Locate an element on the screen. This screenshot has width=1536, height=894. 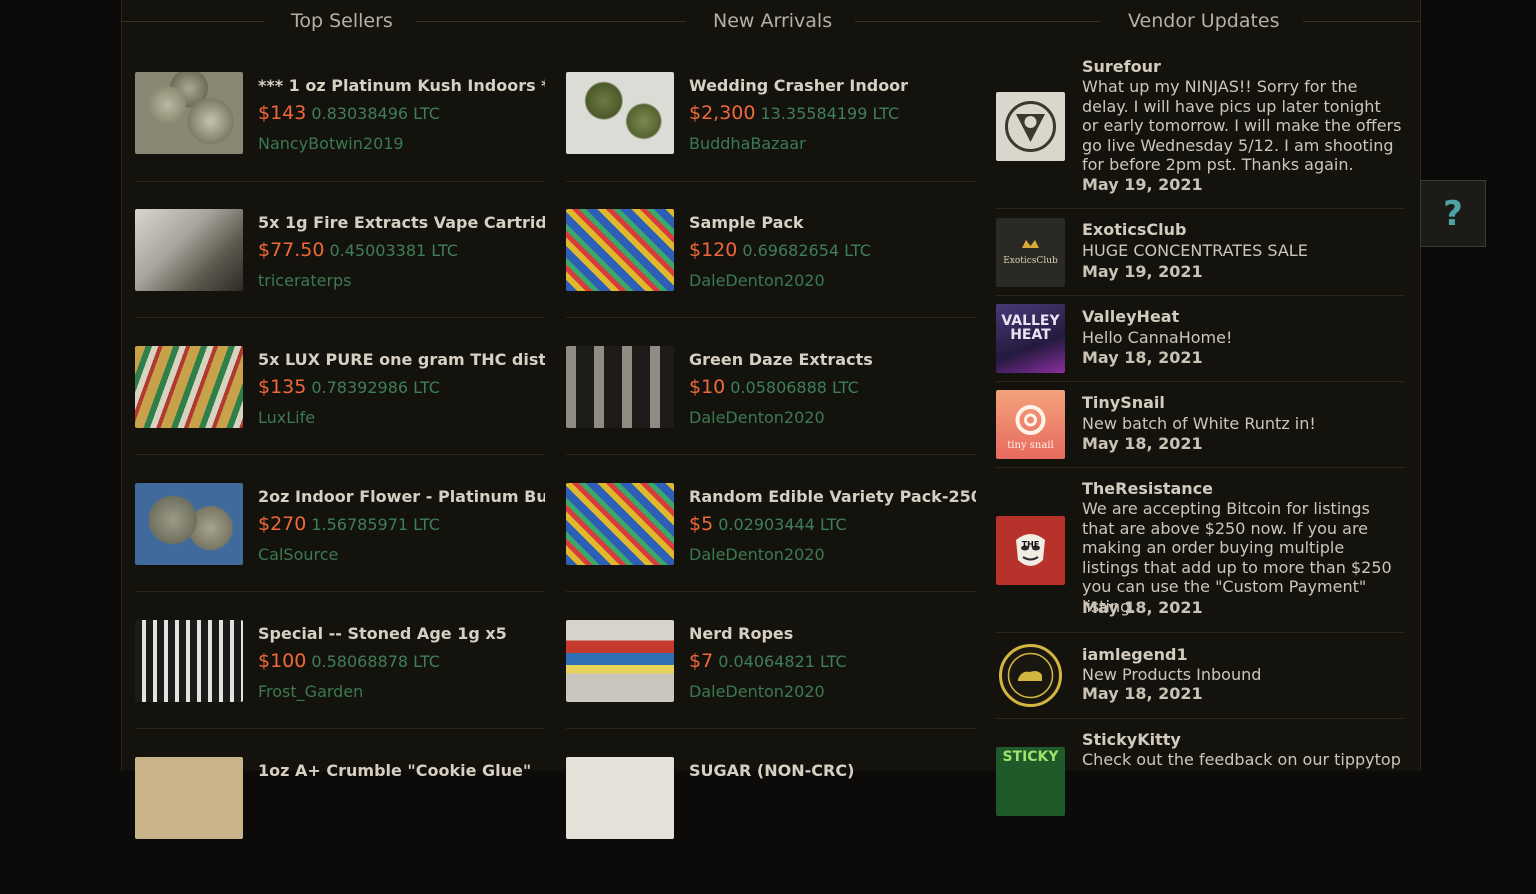
product-title: Nerd Ropes is located at coordinates (832, 633).